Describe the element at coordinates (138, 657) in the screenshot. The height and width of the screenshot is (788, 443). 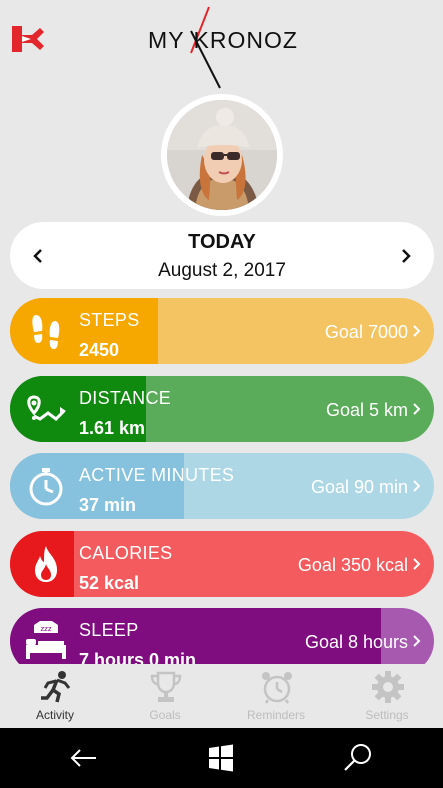
I see `sleep-value: 7 hours 0 min` at that location.